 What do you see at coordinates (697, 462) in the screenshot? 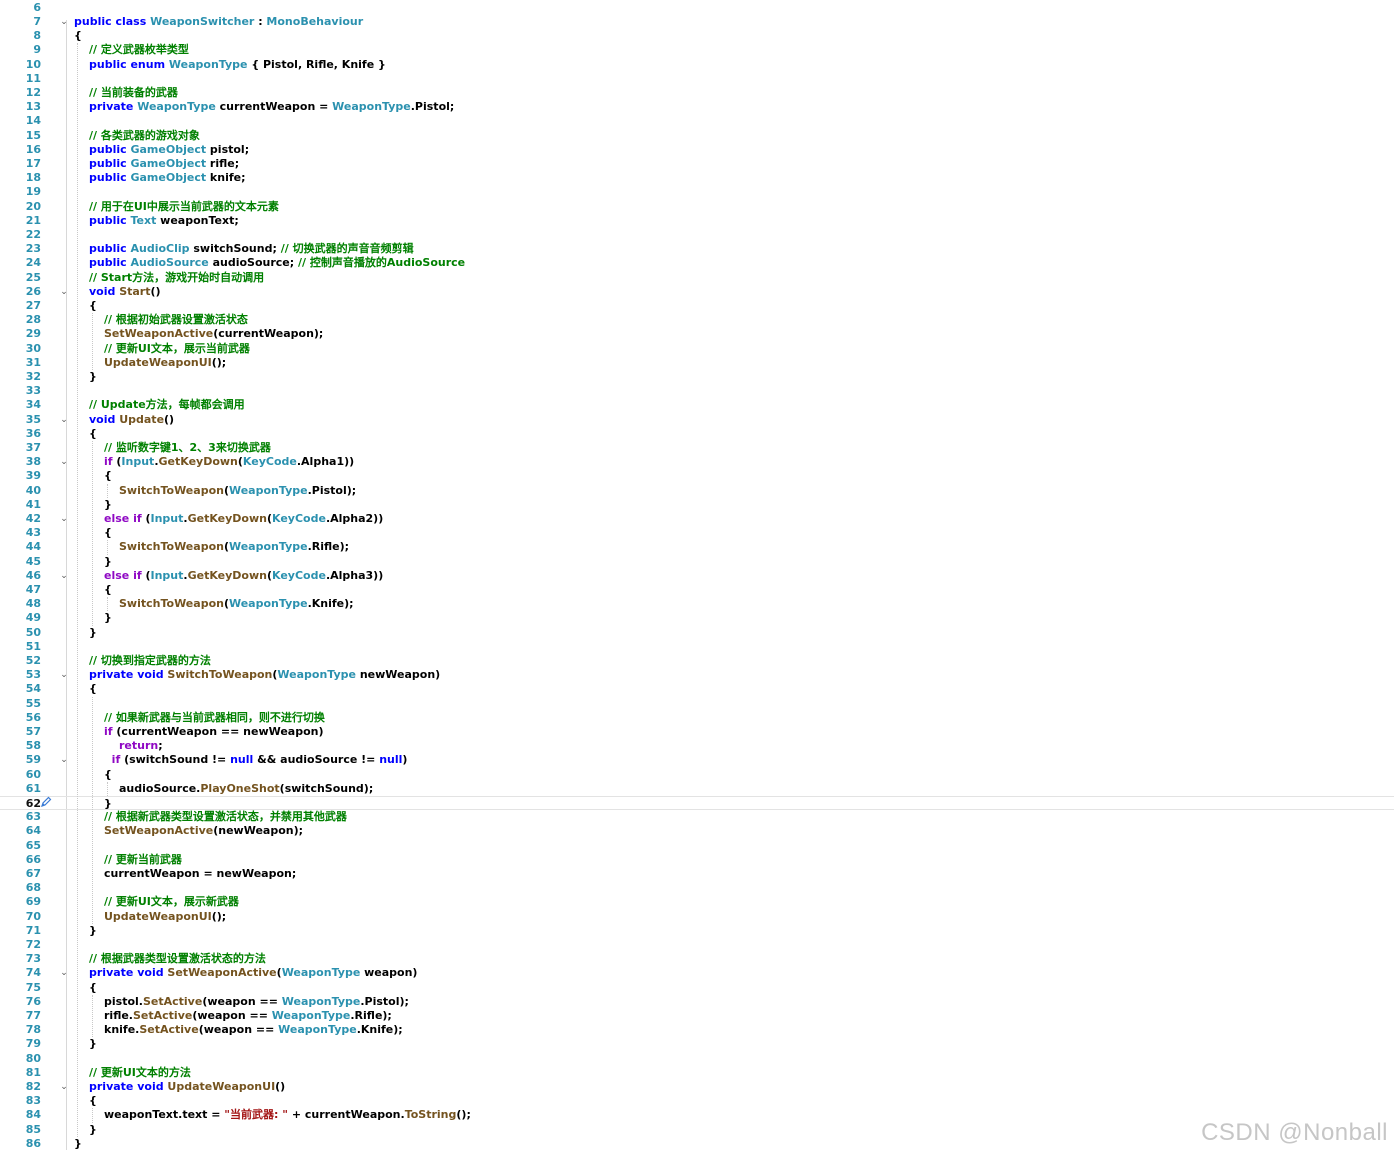
I see `code-line: 38 ⌄ if (Input.GetKeyDown(KeyCode.Alpha1))` at bounding box center [697, 462].